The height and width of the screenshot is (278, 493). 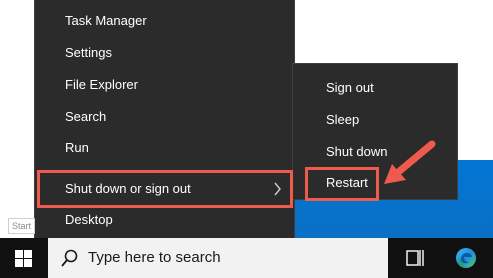 What do you see at coordinates (164, 148) in the screenshot?
I see `menu-item-run: Run` at bounding box center [164, 148].